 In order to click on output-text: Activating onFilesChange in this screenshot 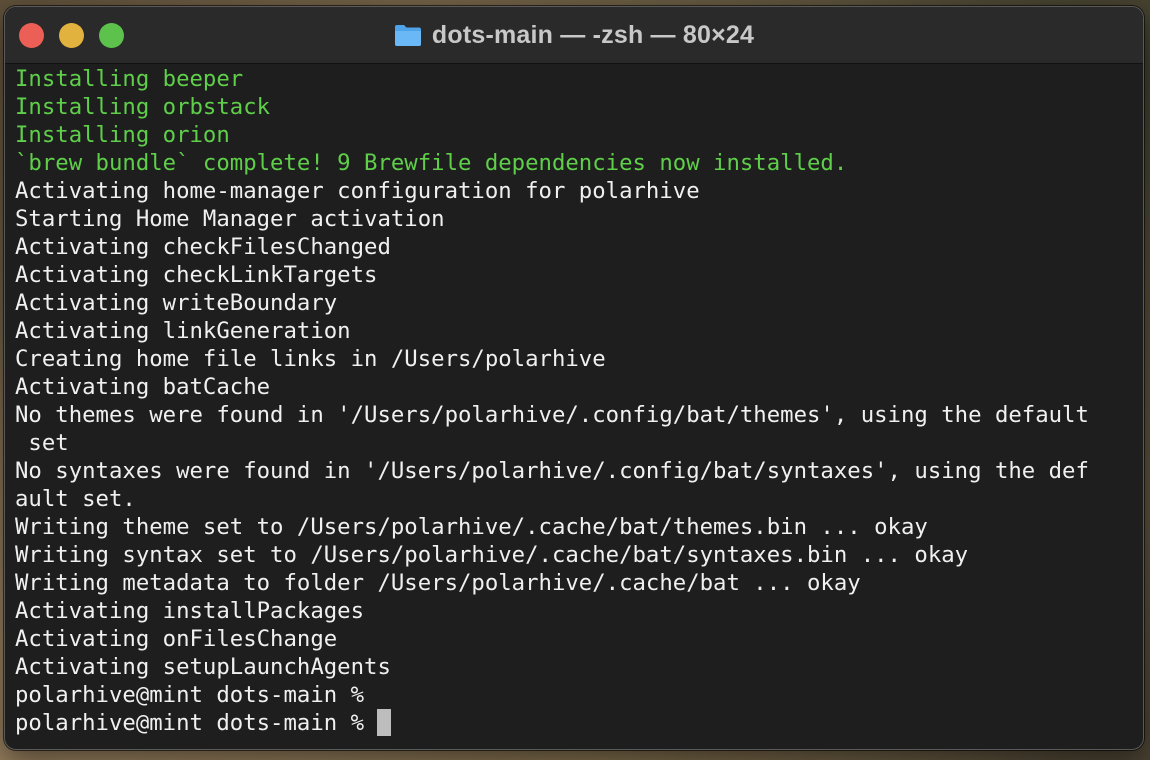, I will do `click(176, 639)`.